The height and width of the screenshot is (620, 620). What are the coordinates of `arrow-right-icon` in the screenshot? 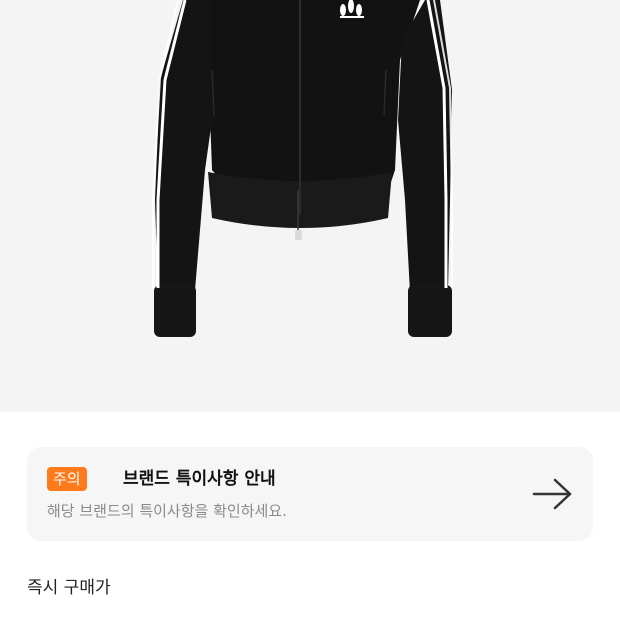 It's located at (552, 494).